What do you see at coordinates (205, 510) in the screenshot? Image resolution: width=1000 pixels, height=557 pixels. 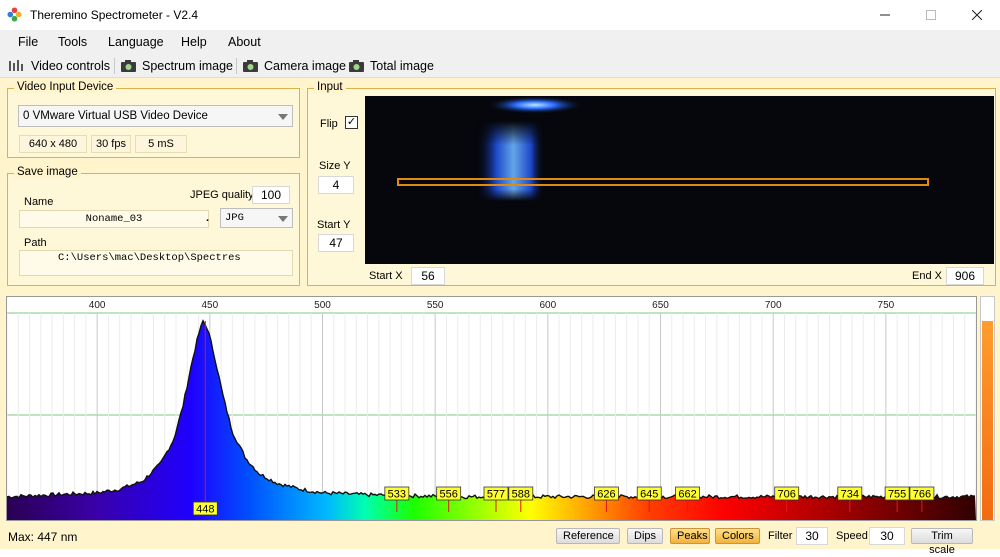 I see `peak-label: 448` at bounding box center [205, 510].